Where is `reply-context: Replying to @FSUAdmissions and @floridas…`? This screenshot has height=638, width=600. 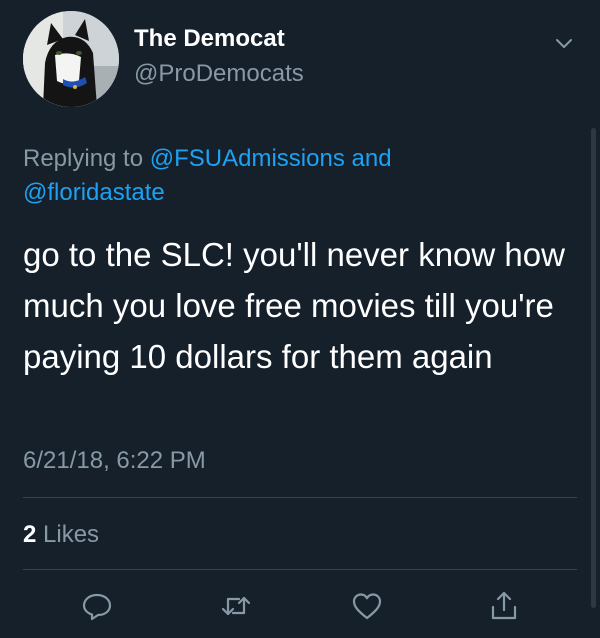
reply-context: Replying to @FSUAdmissions and @floridas… is located at coordinates (293, 176).